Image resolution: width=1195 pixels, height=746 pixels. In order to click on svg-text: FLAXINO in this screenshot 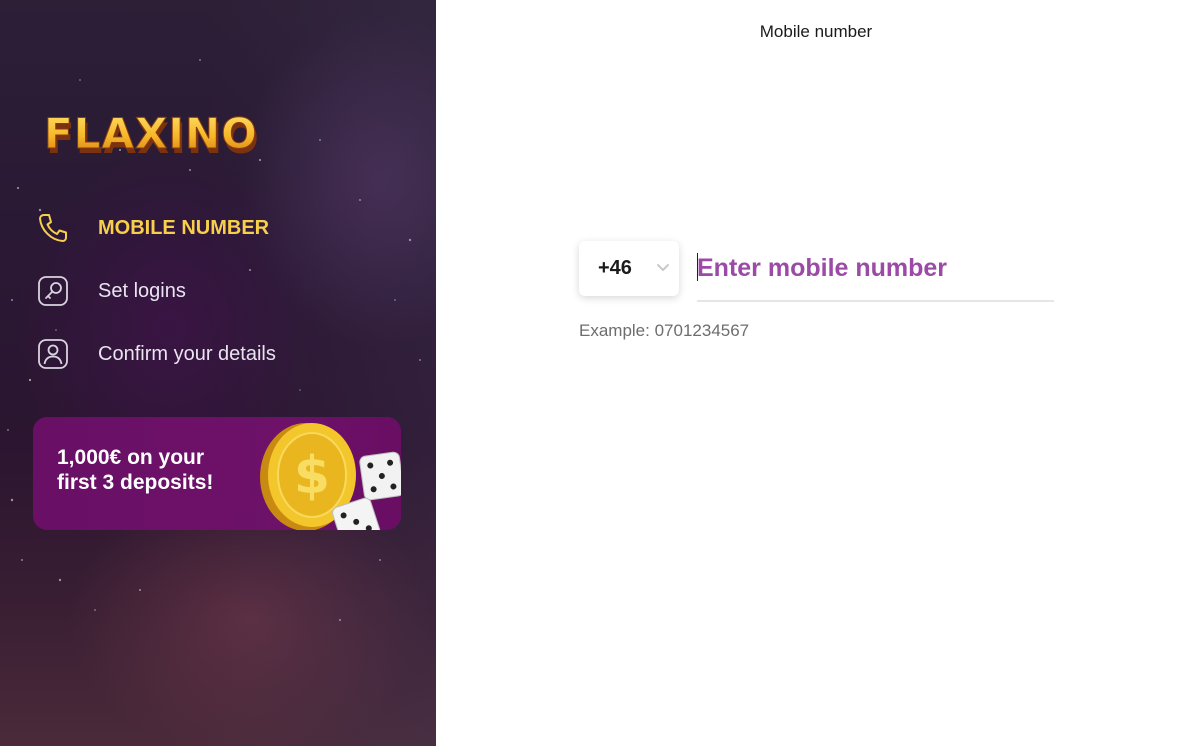, I will do `click(151, 133)`.